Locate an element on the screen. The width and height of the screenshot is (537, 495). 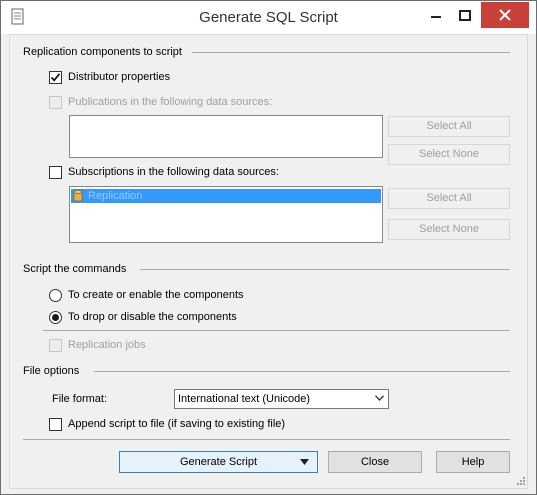
list-item-label: Replication is located at coordinates (115, 196).